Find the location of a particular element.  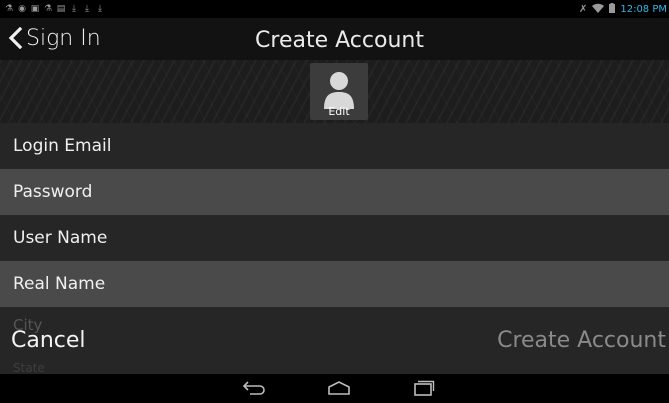

location-icon: ◉ is located at coordinates (22, 9).